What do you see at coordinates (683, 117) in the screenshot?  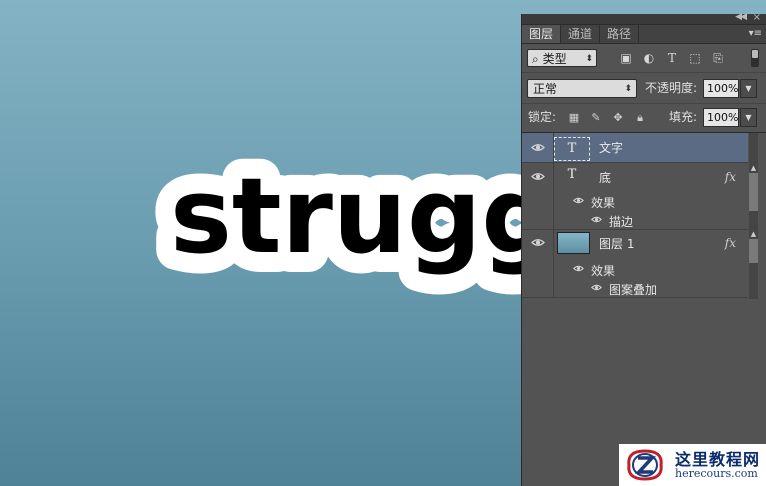 I see `fill-label: 填充:` at bounding box center [683, 117].